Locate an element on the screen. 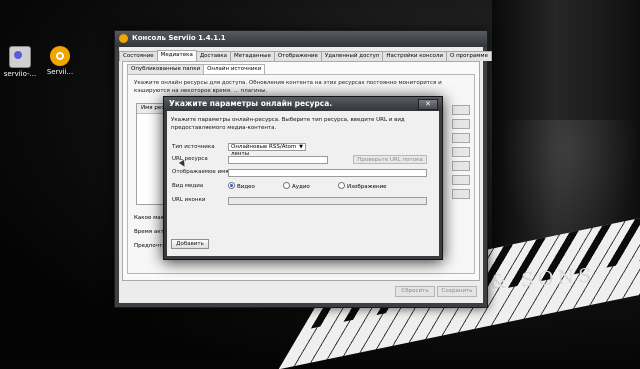 Image resolution: width=640 pixels, height=369 pixels. tab-metadata: Метаданные is located at coordinates (252, 56).